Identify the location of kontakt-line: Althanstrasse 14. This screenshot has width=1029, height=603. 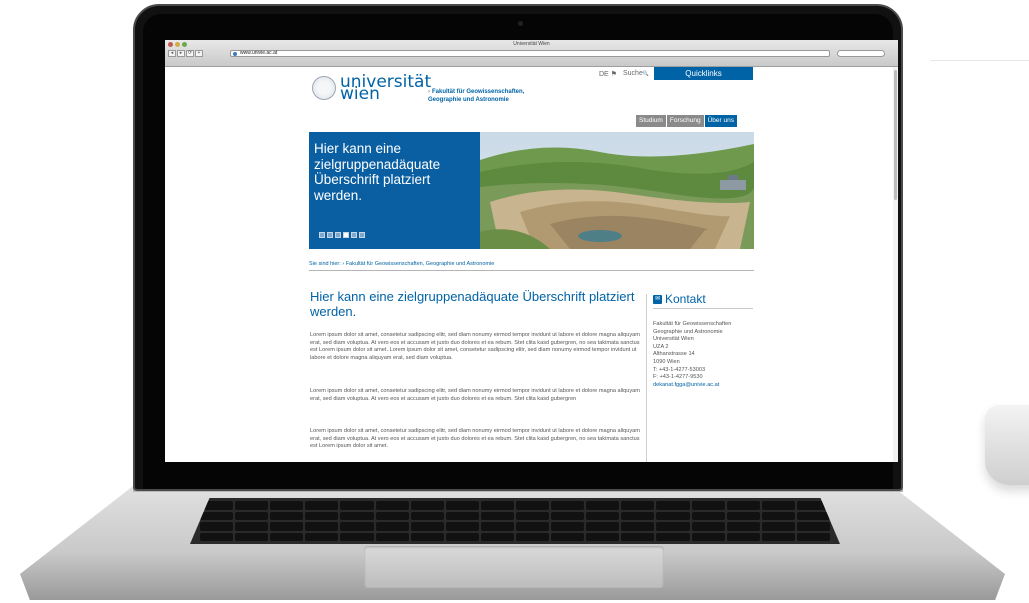
(674, 354).